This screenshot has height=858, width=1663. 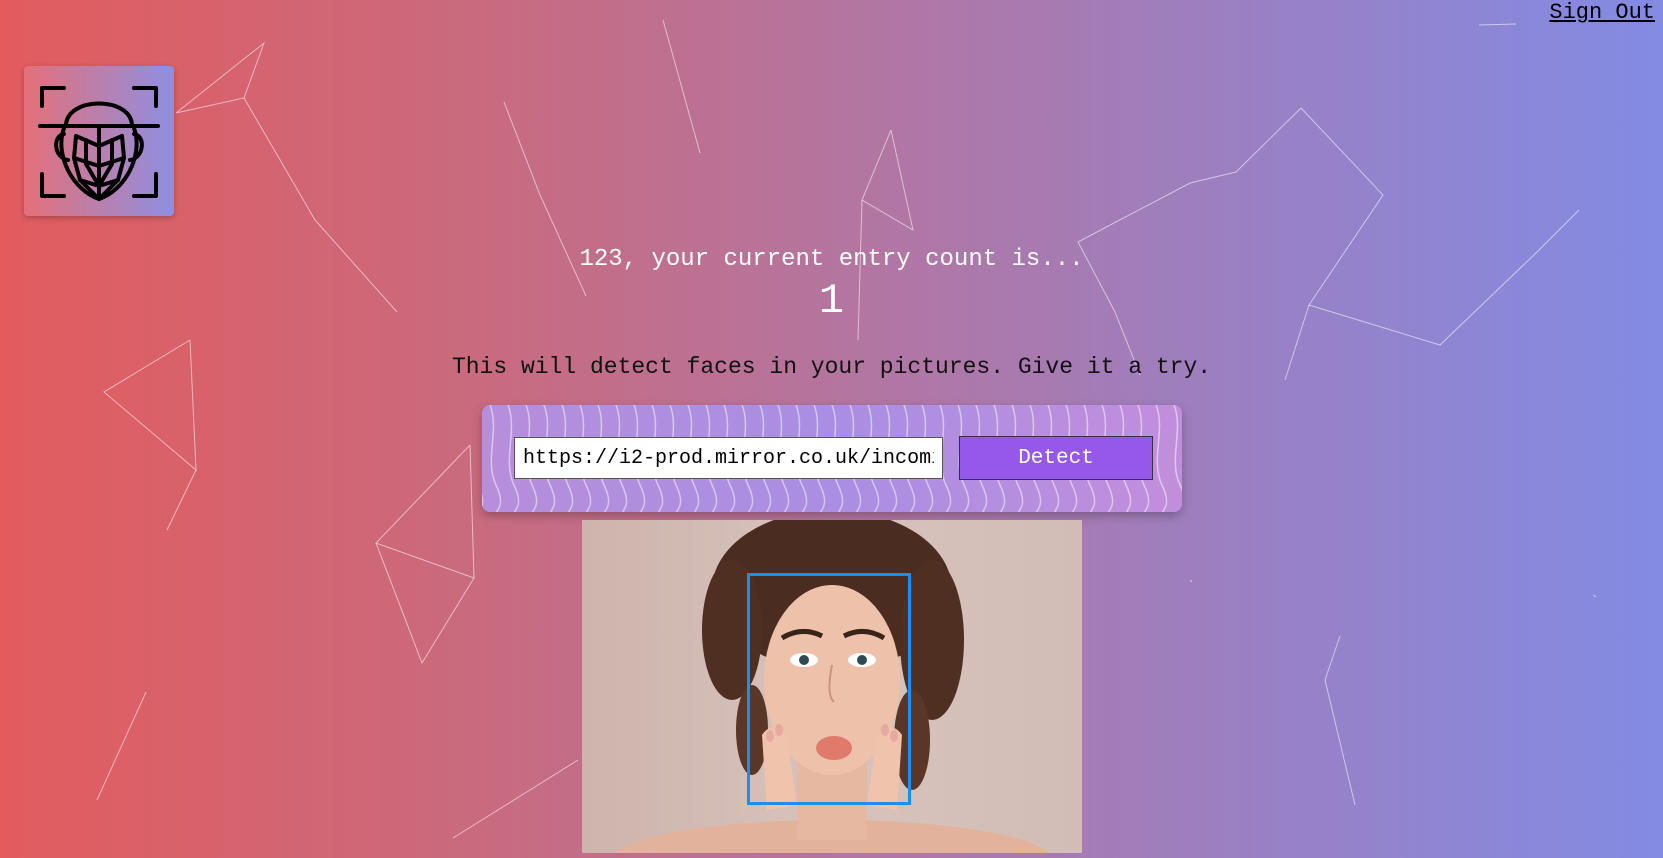 I want to click on detect-button: Detect, so click(x=1056, y=458).